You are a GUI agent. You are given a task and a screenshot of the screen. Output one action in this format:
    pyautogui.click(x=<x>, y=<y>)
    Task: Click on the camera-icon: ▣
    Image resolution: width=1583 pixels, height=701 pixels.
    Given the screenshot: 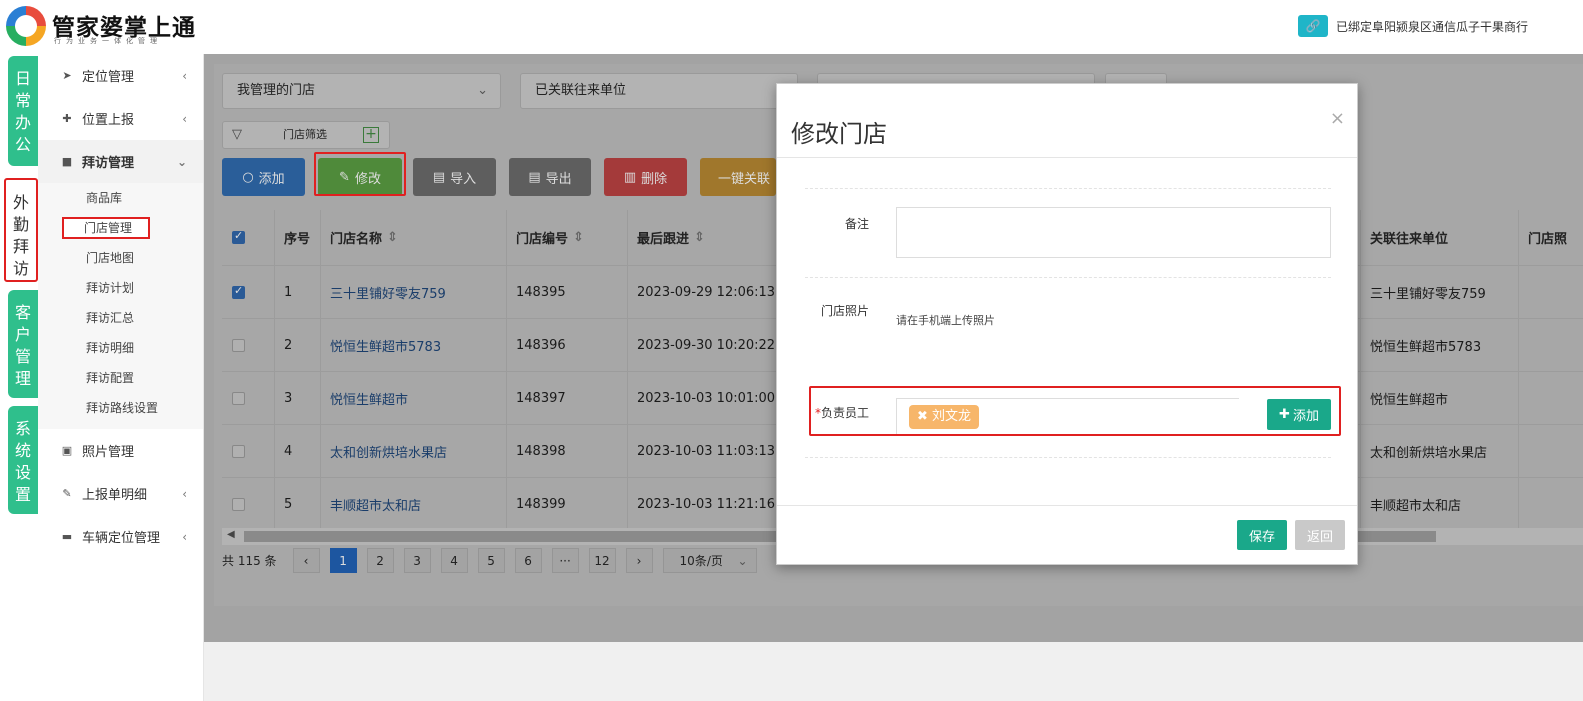 What is the action you would take?
    pyautogui.click(x=67, y=450)
    